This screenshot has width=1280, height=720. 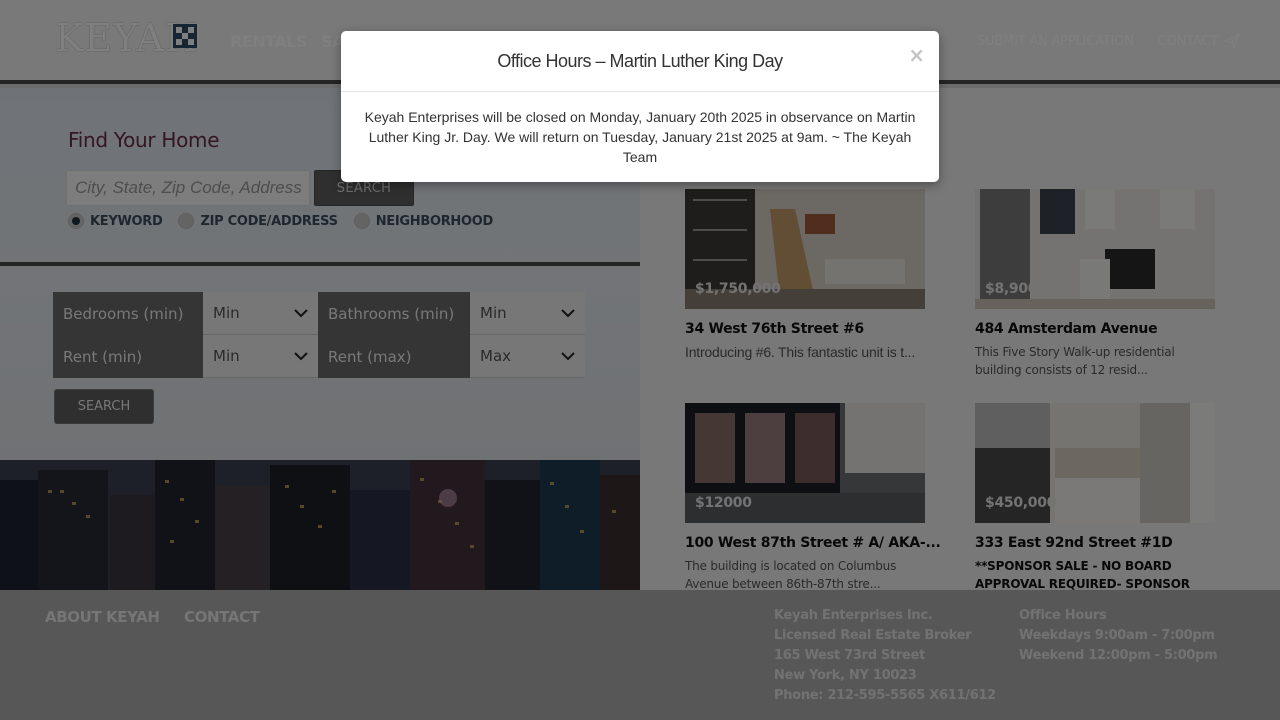 I want to click on close-icon: ×, so click(x=916, y=55).